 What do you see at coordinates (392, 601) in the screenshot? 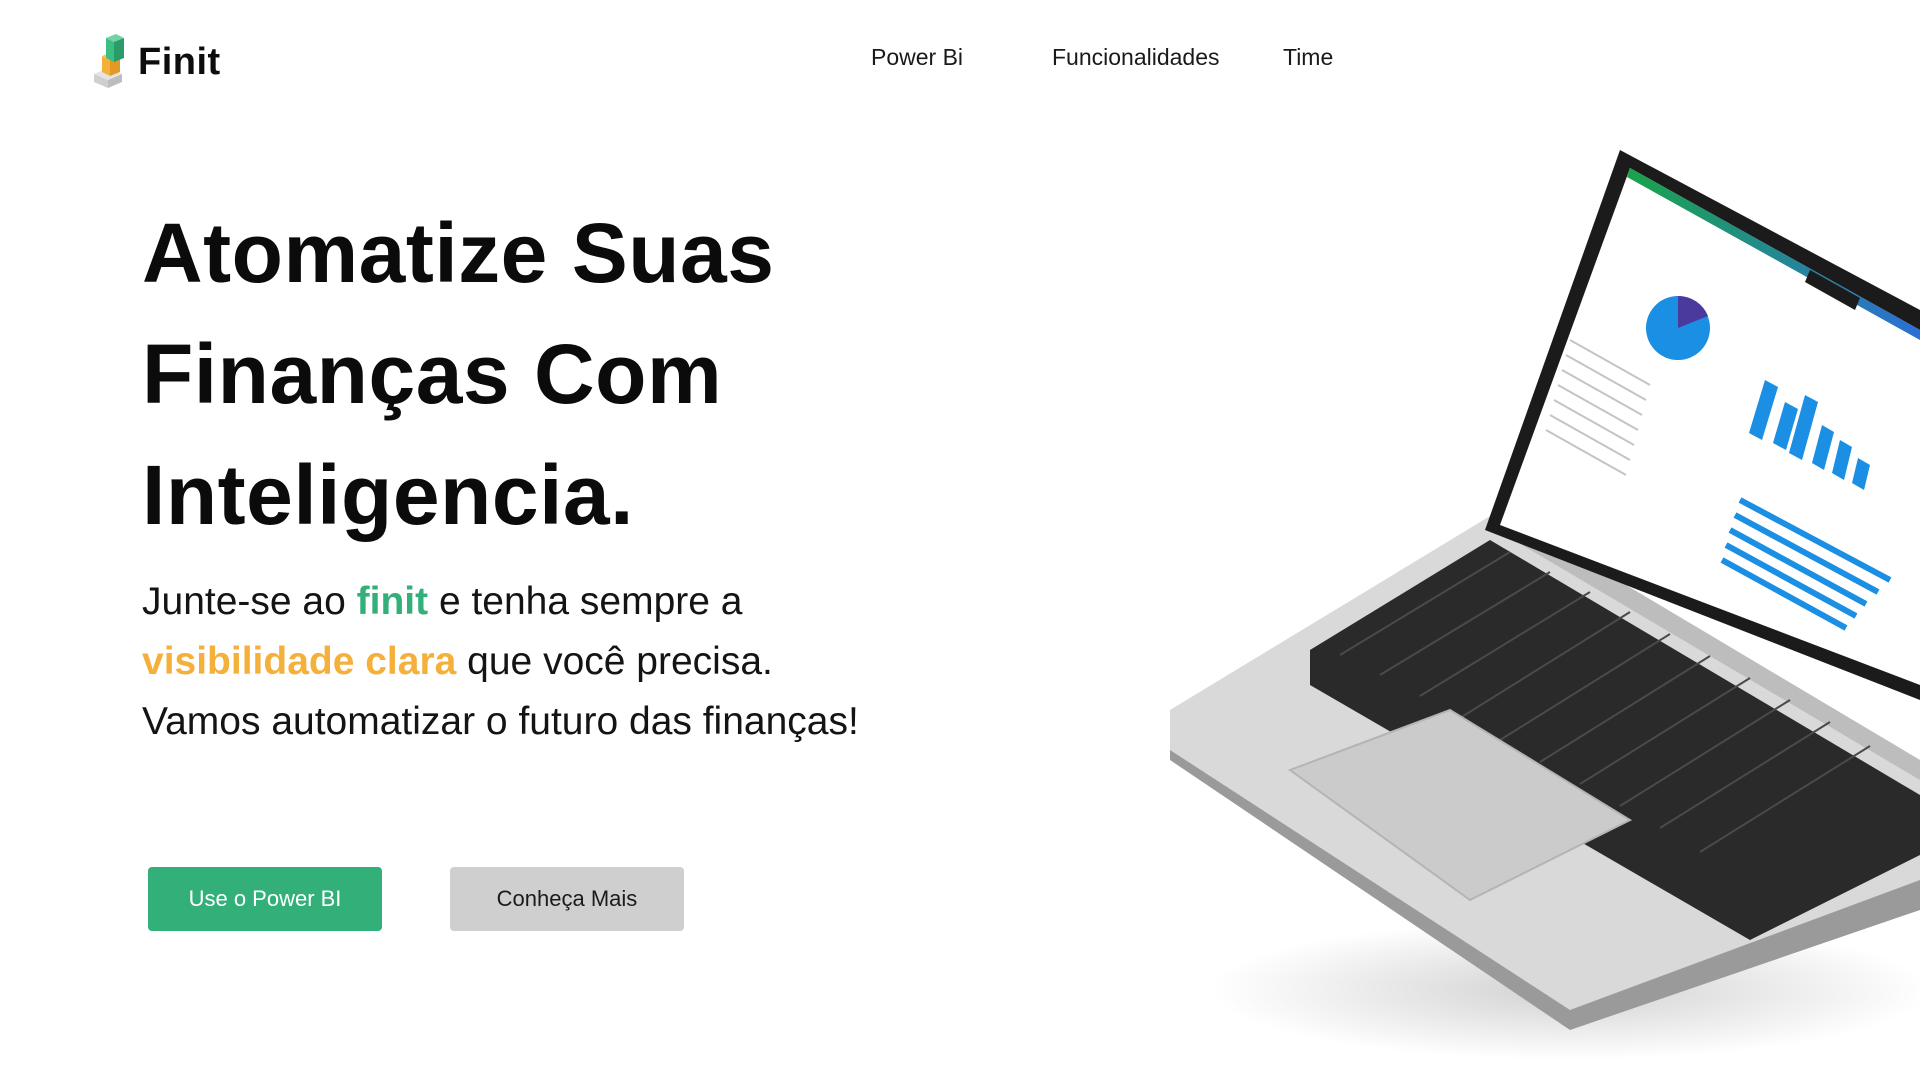
I see `subtitle-brand-word: finit` at bounding box center [392, 601].